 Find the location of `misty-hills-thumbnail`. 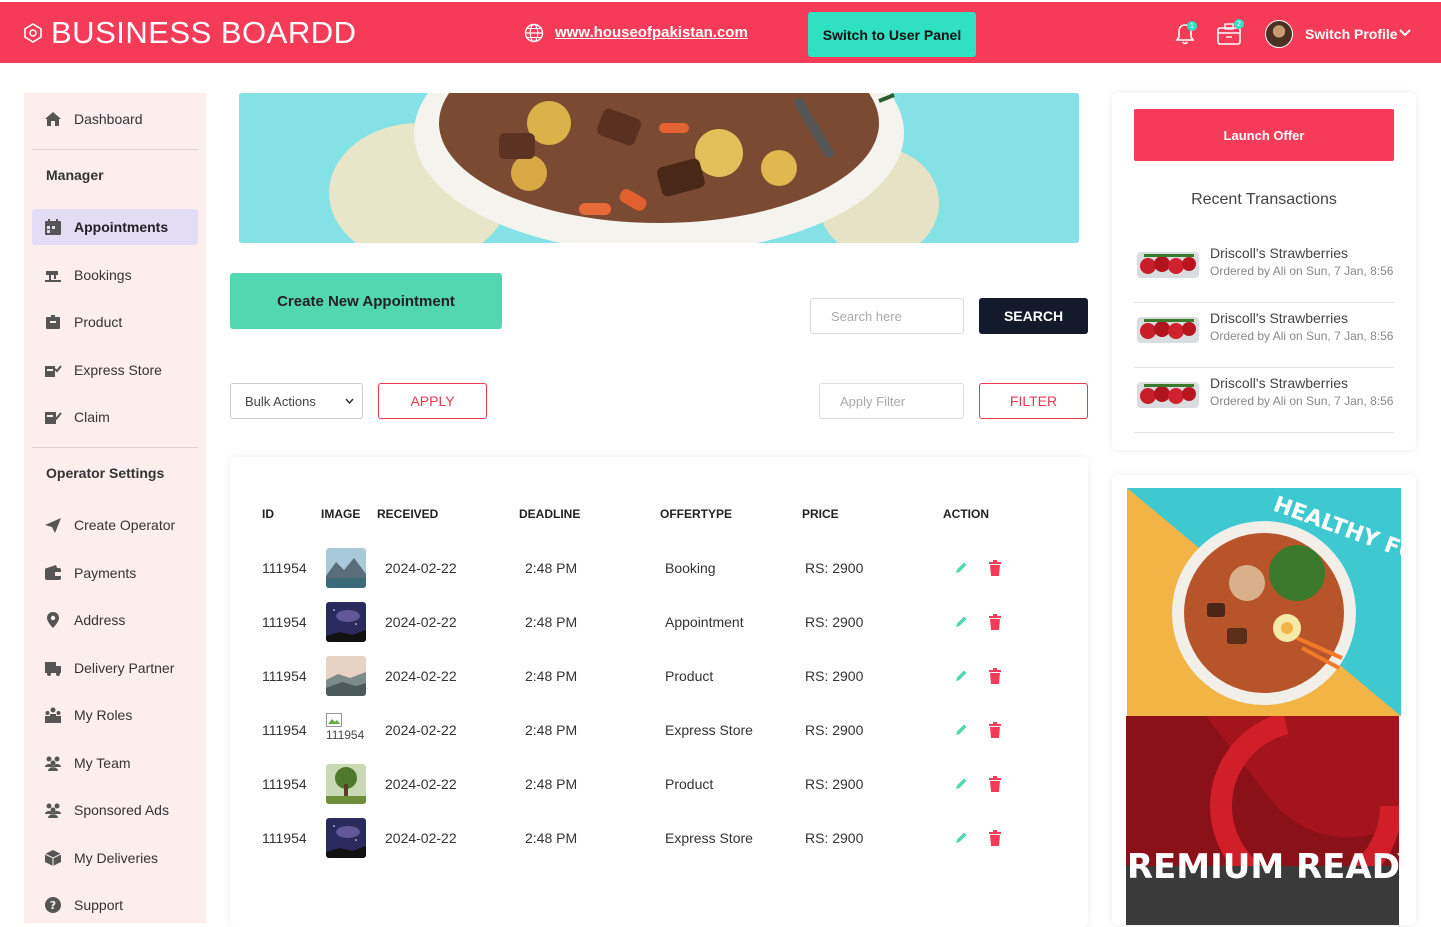

misty-hills-thumbnail is located at coordinates (346, 676).